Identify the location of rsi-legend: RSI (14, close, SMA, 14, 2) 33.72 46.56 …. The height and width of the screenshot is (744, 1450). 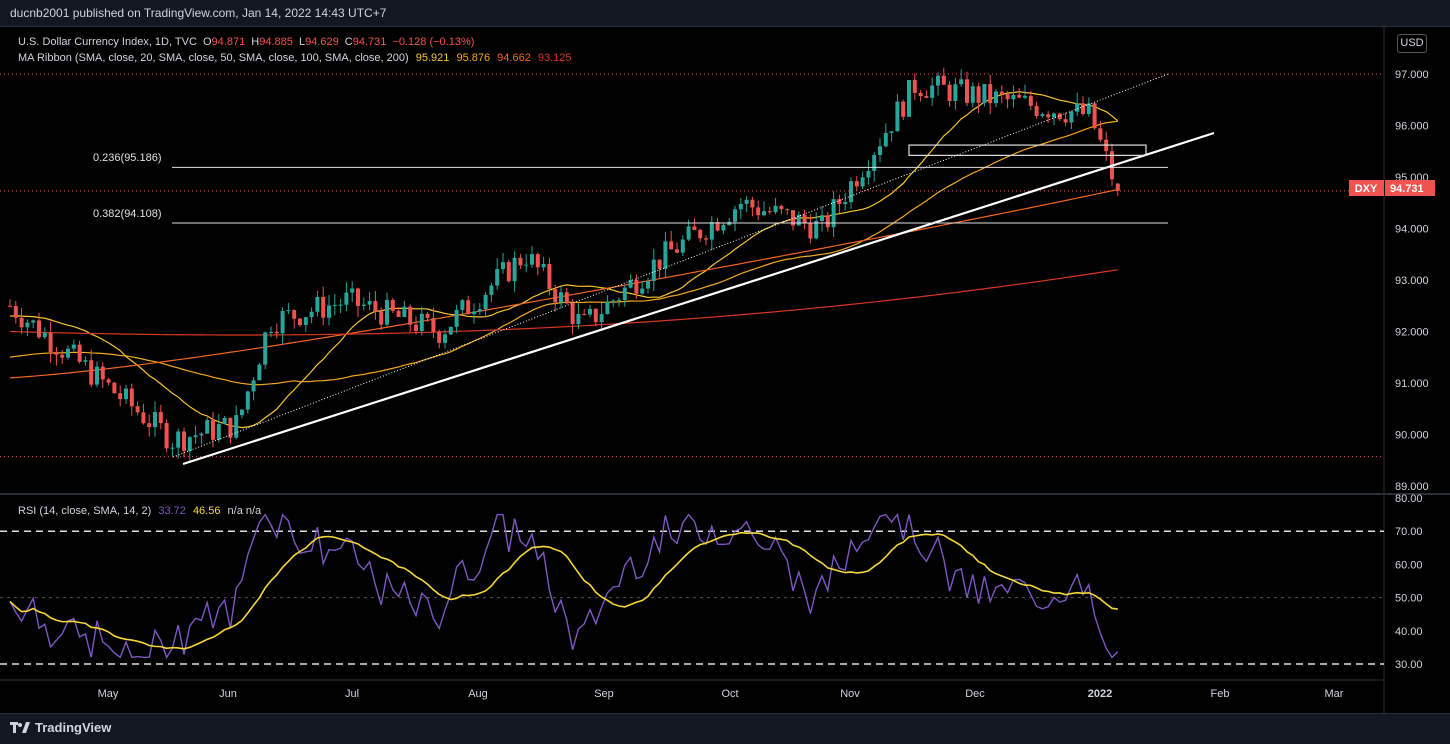
(139, 511).